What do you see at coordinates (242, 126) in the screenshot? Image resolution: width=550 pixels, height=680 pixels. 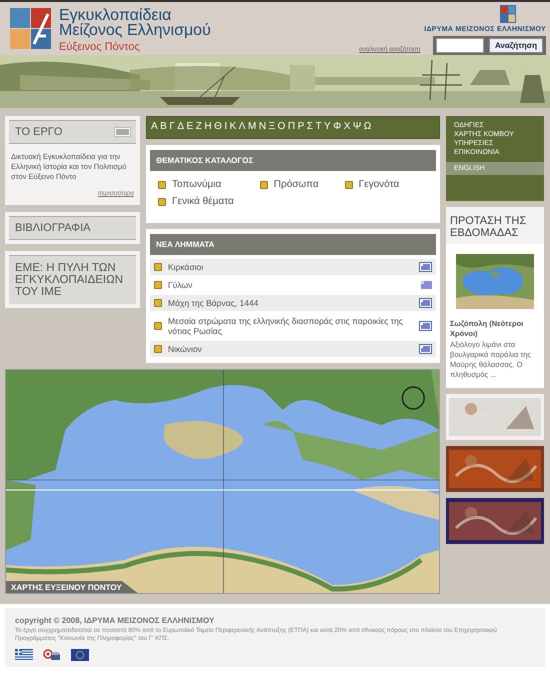 I see `letter-link: Λ` at bounding box center [242, 126].